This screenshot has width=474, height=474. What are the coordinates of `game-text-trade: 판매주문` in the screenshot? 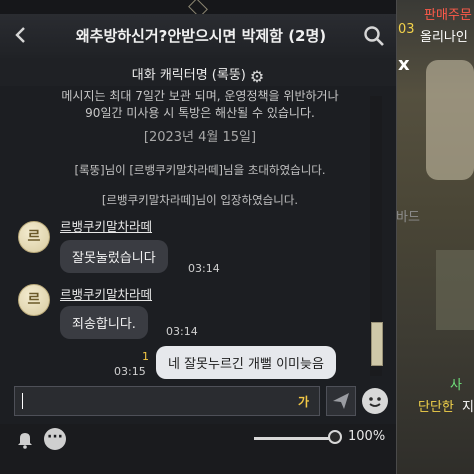 It's located at (448, 15).